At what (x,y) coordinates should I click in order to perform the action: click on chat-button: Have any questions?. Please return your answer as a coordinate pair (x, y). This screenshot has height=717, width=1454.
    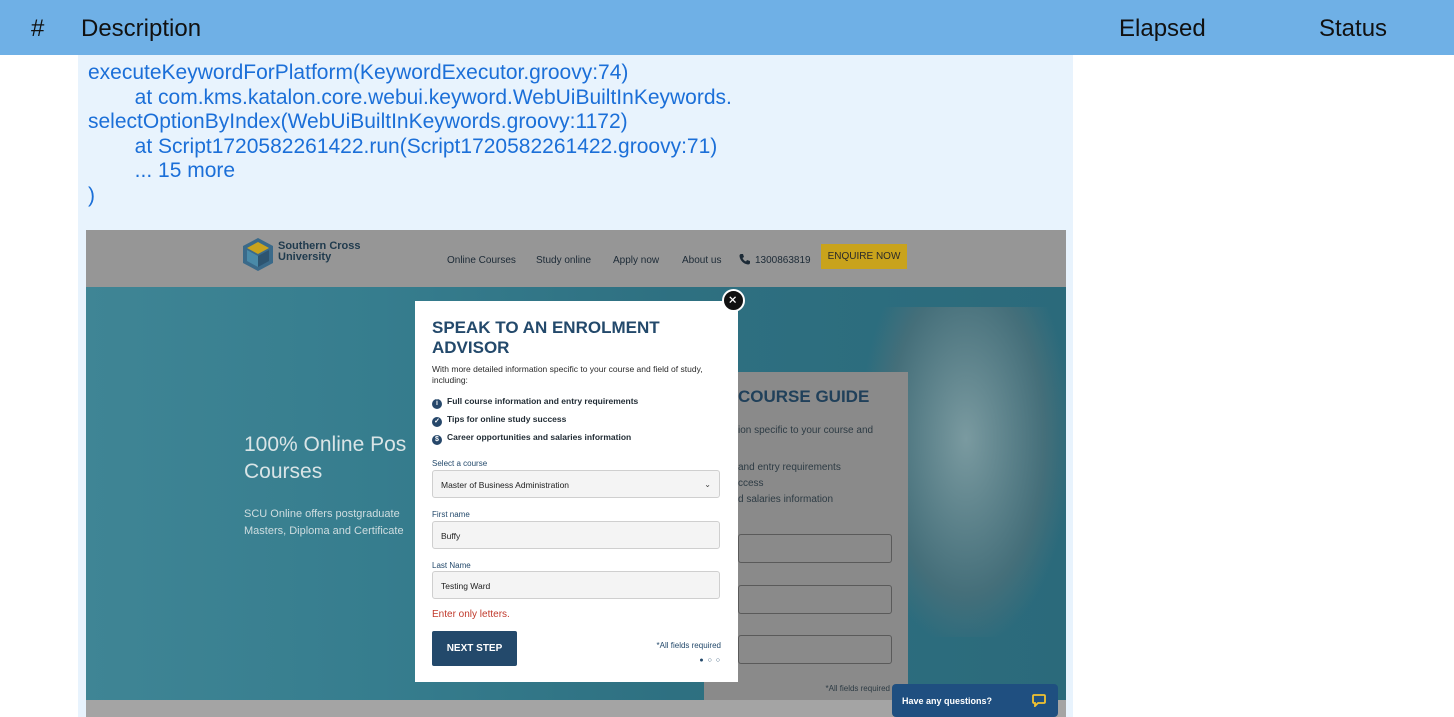
    Looking at the image, I should click on (975, 700).